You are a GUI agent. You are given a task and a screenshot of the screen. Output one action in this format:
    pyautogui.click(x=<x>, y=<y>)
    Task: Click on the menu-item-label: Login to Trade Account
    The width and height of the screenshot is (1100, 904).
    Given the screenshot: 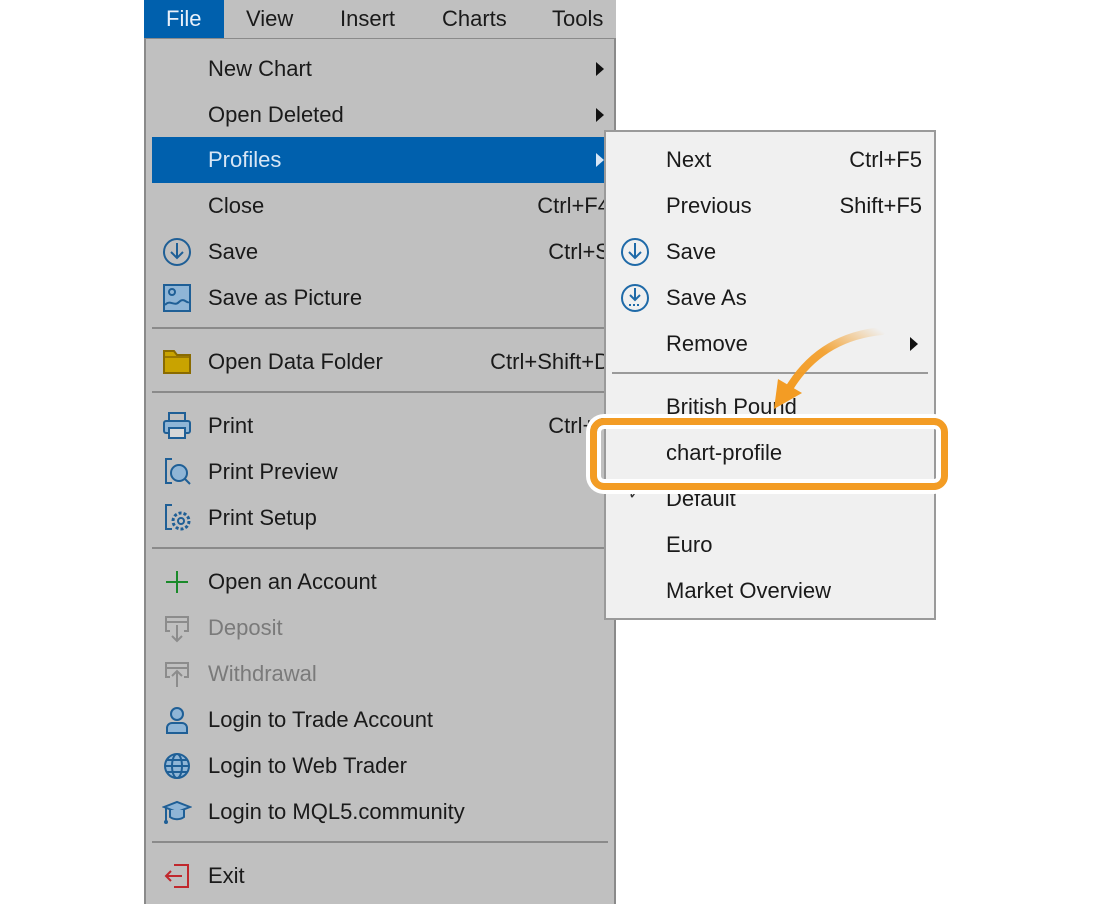 What is the action you would take?
    pyautogui.click(x=321, y=719)
    